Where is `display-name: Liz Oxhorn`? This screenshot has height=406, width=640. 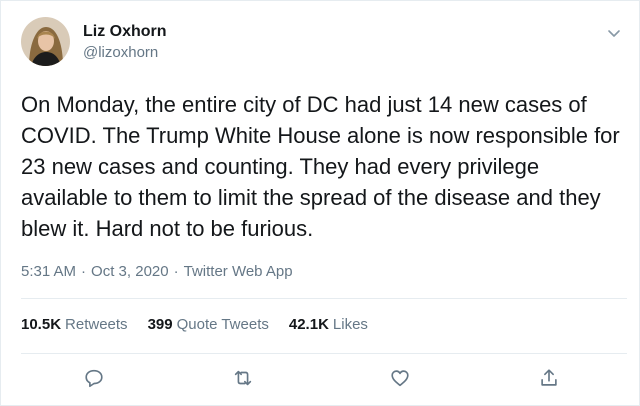 display-name: Liz Oxhorn is located at coordinates (125, 32).